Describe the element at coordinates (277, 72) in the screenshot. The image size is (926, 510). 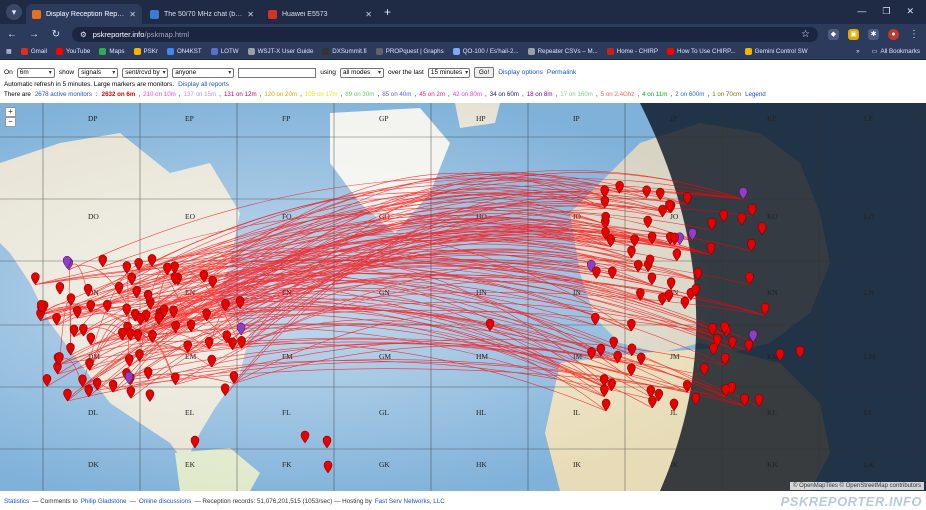
I see `callsign-input` at that location.